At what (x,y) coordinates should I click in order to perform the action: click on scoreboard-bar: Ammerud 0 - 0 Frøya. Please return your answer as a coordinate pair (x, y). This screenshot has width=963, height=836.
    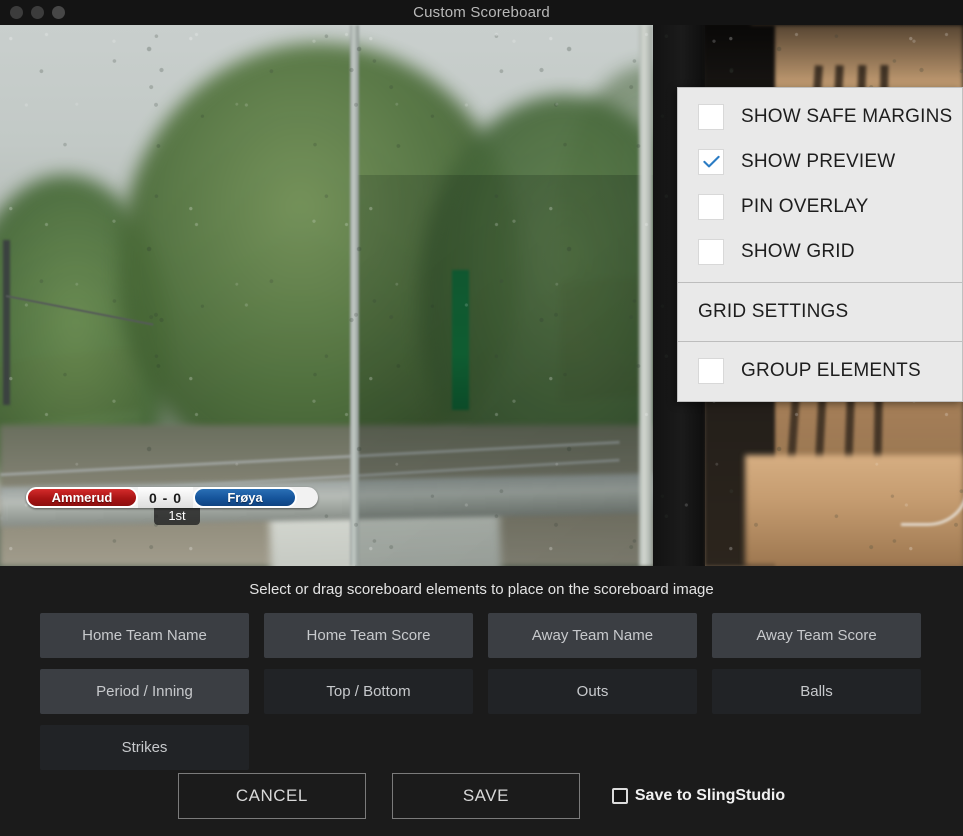
    Looking at the image, I should click on (172, 497).